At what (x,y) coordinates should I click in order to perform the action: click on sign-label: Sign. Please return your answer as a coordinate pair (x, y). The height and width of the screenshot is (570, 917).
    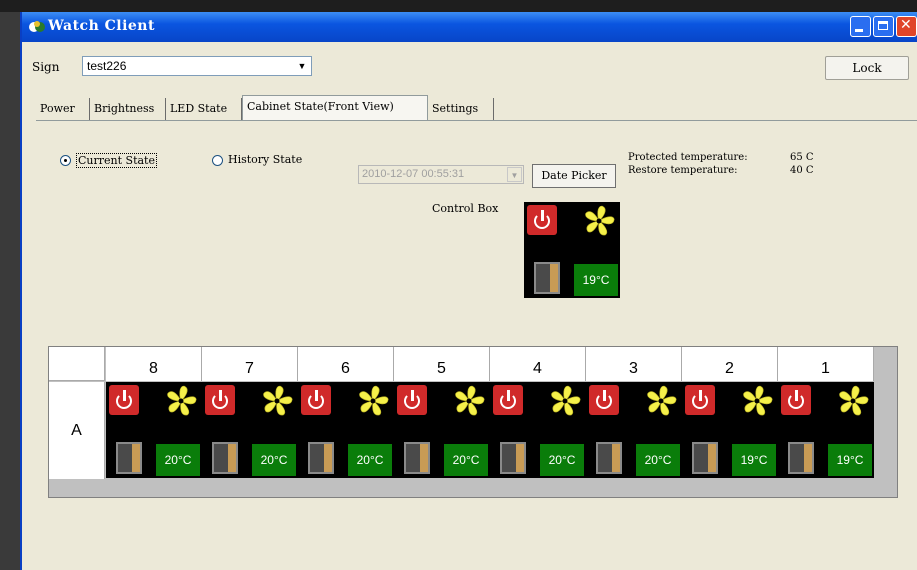
    Looking at the image, I should click on (46, 67).